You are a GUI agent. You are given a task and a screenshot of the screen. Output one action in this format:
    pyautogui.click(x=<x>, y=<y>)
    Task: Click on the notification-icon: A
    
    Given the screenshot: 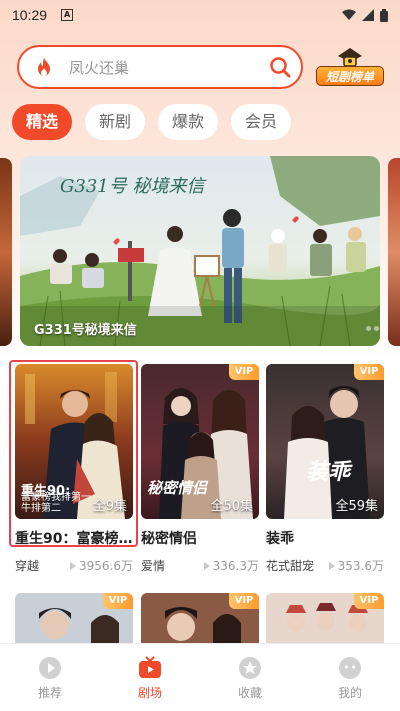 What is the action you would take?
    pyautogui.click(x=67, y=15)
    